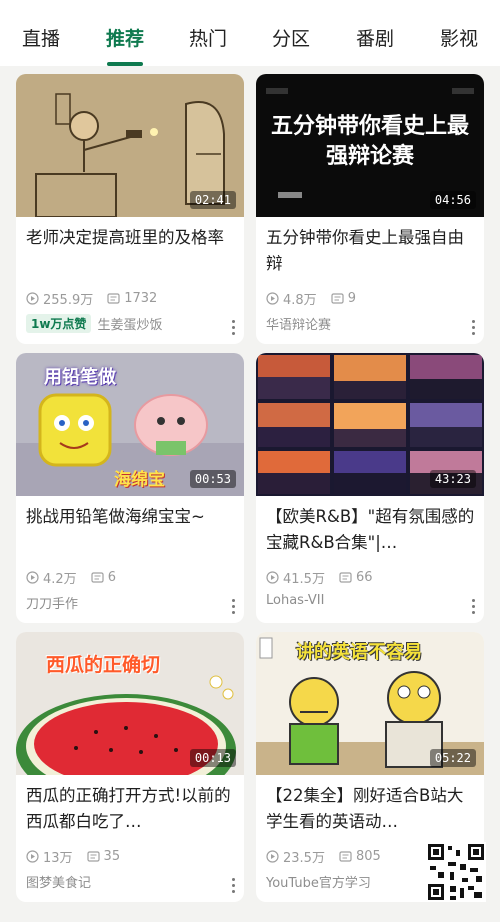 This screenshot has height=922, width=500. I want to click on view-count: 13万, so click(58, 858).